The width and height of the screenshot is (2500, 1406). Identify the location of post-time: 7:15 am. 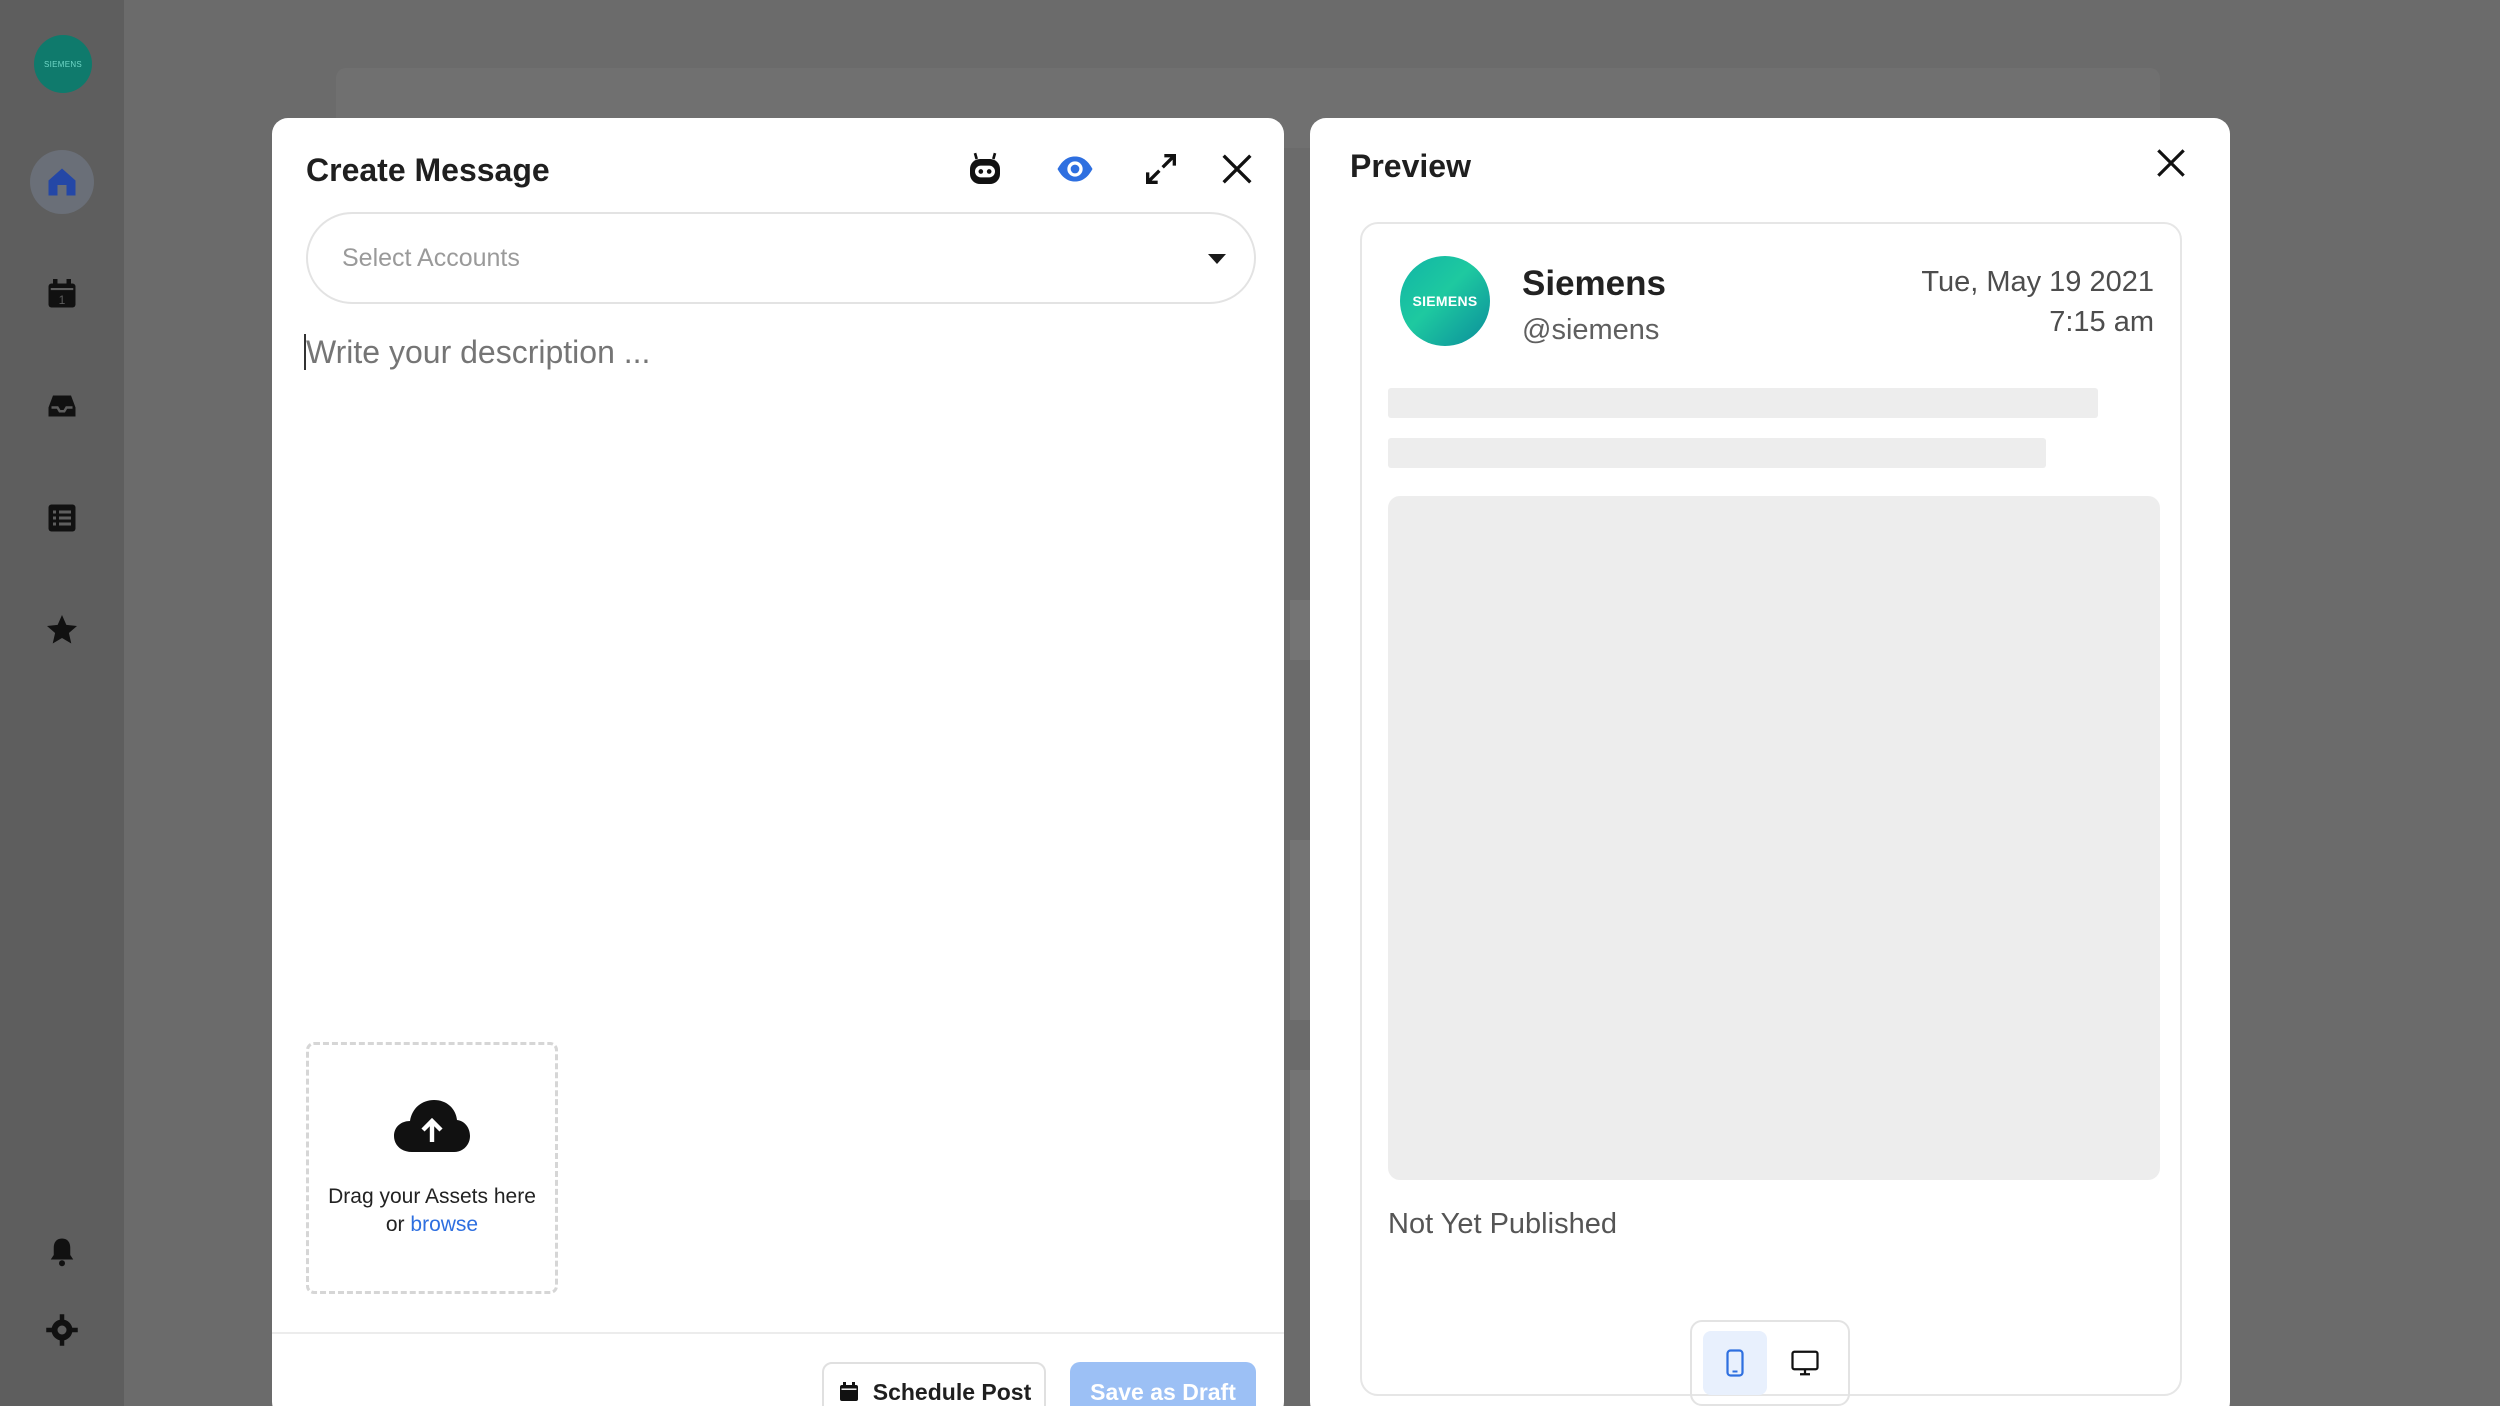
(2101, 322).